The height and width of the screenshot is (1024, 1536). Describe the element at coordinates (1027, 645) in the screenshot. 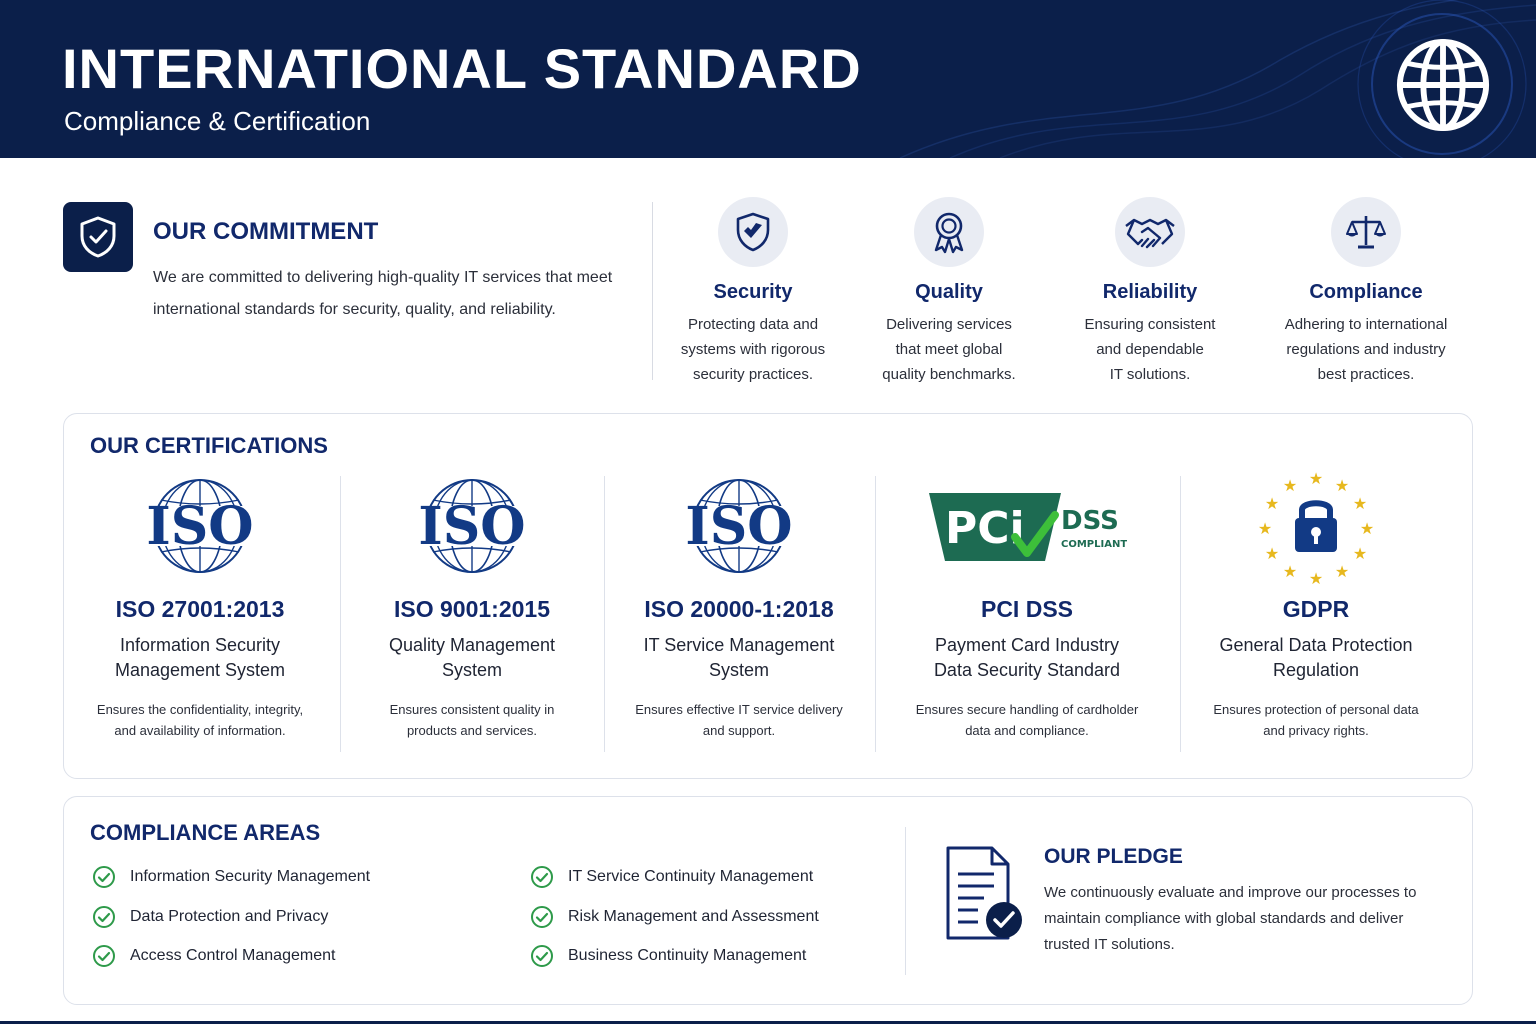

I see `cert-full-line: Payment Card Industry` at that location.